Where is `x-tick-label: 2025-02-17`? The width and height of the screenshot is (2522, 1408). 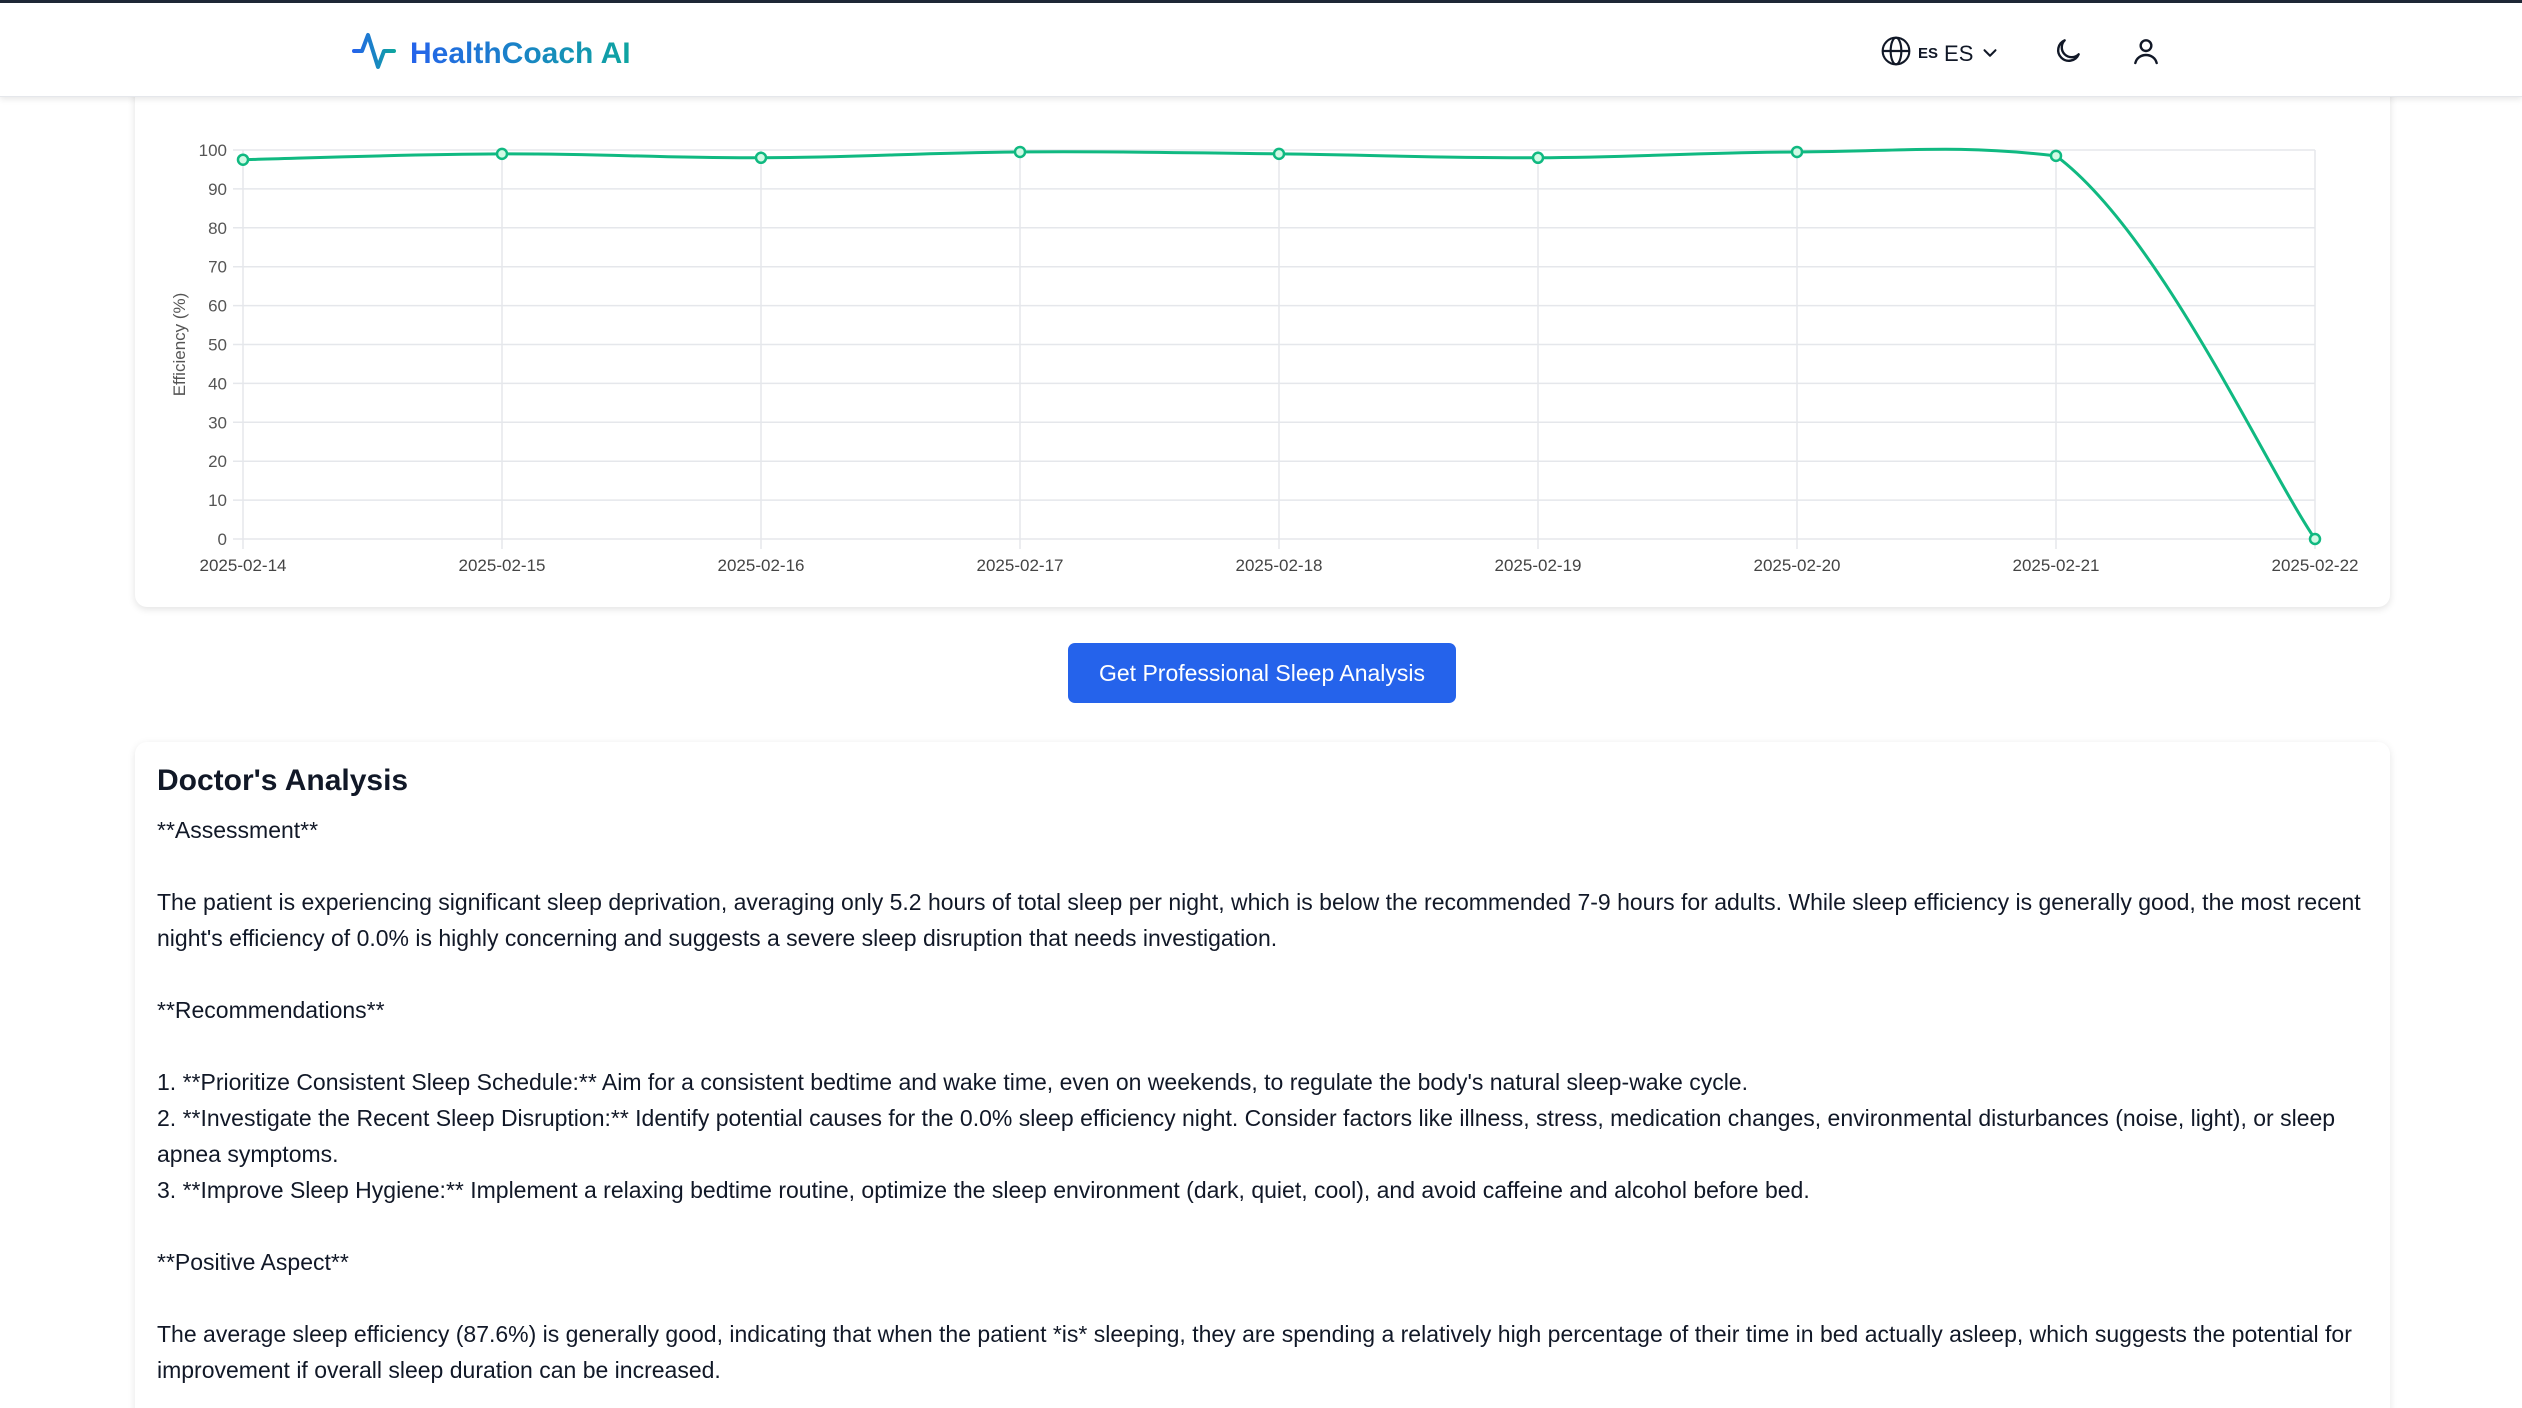
x-tick-label: 2025-02-17 is located at coordinates (1020, 565).